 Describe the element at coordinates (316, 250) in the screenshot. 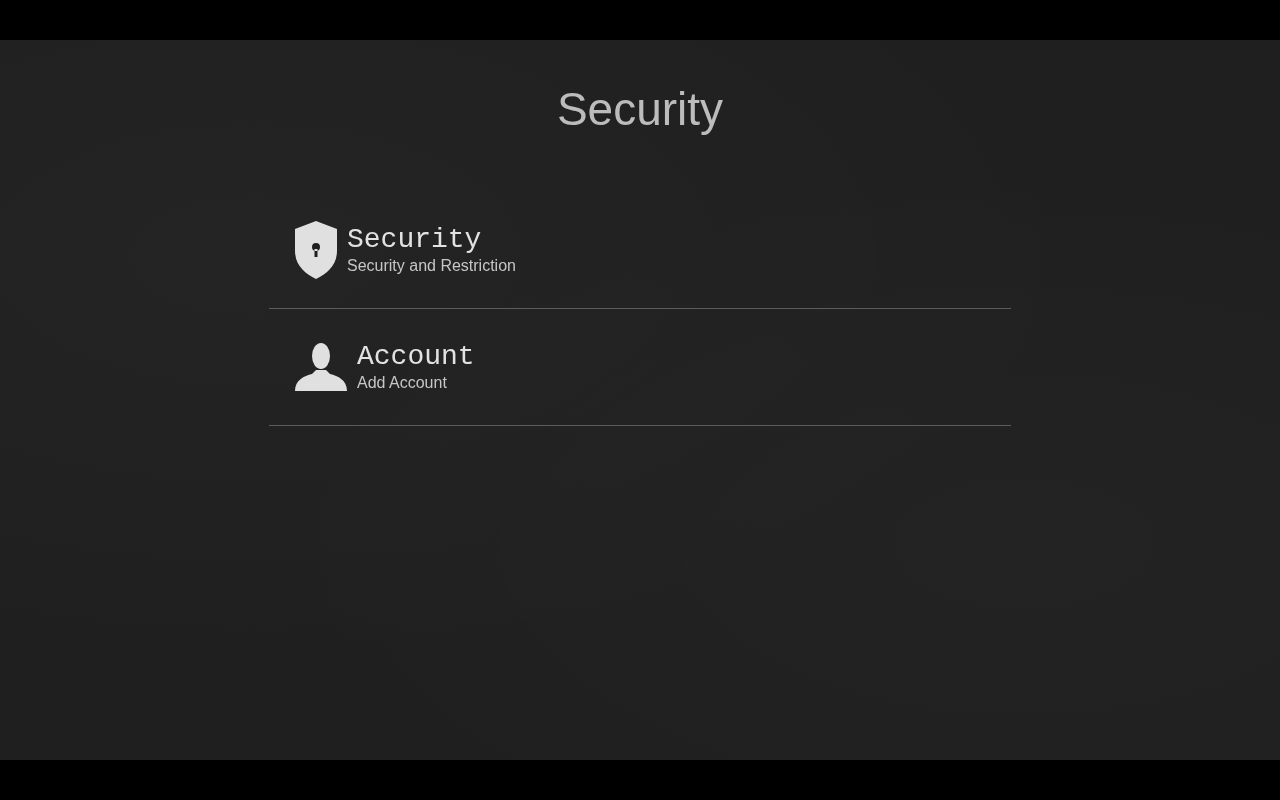

I see `shield-lock-icon` at that location.